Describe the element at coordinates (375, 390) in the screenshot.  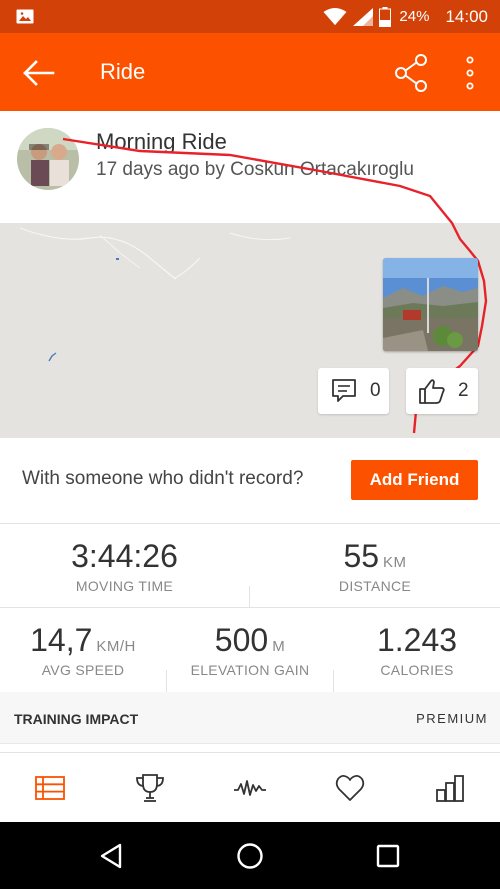
I see `comment-count: 0` at that location.